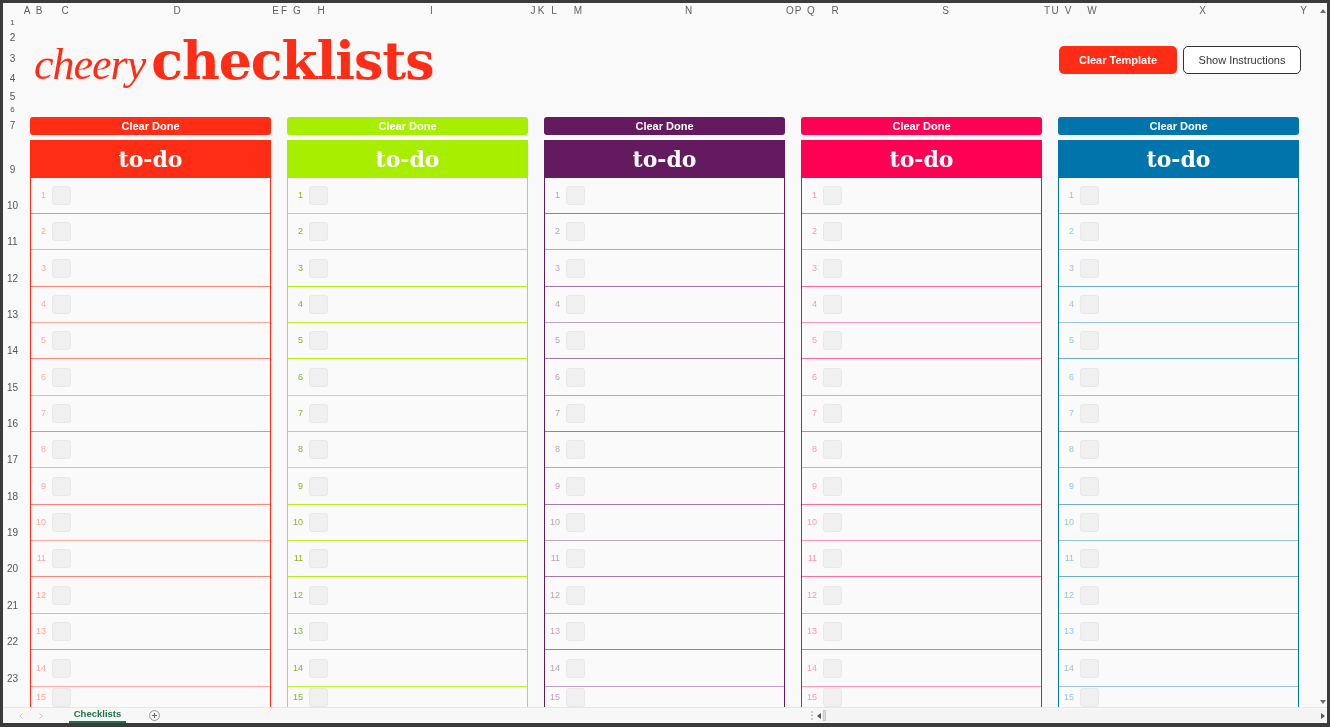 The width and height of the screenshot is (1330, 727). I want to click on column-header: I, so click(431, 10).